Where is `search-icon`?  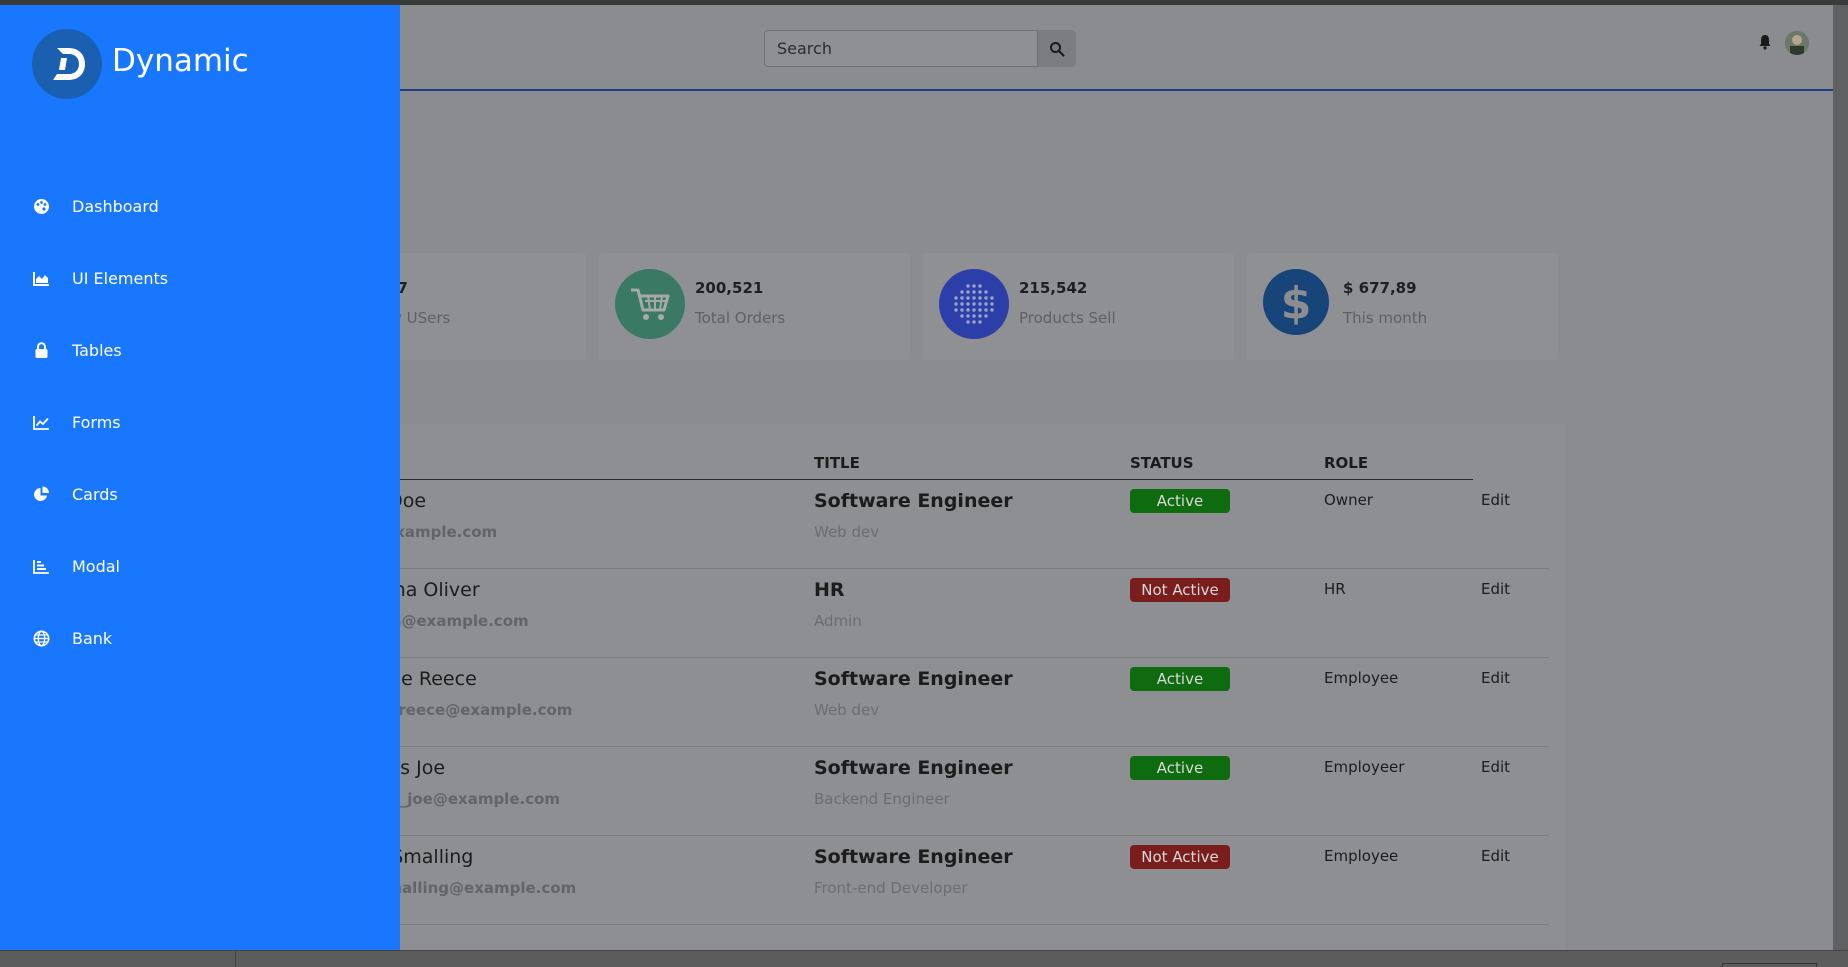
search-icon is located at coordinates (1057, 49).